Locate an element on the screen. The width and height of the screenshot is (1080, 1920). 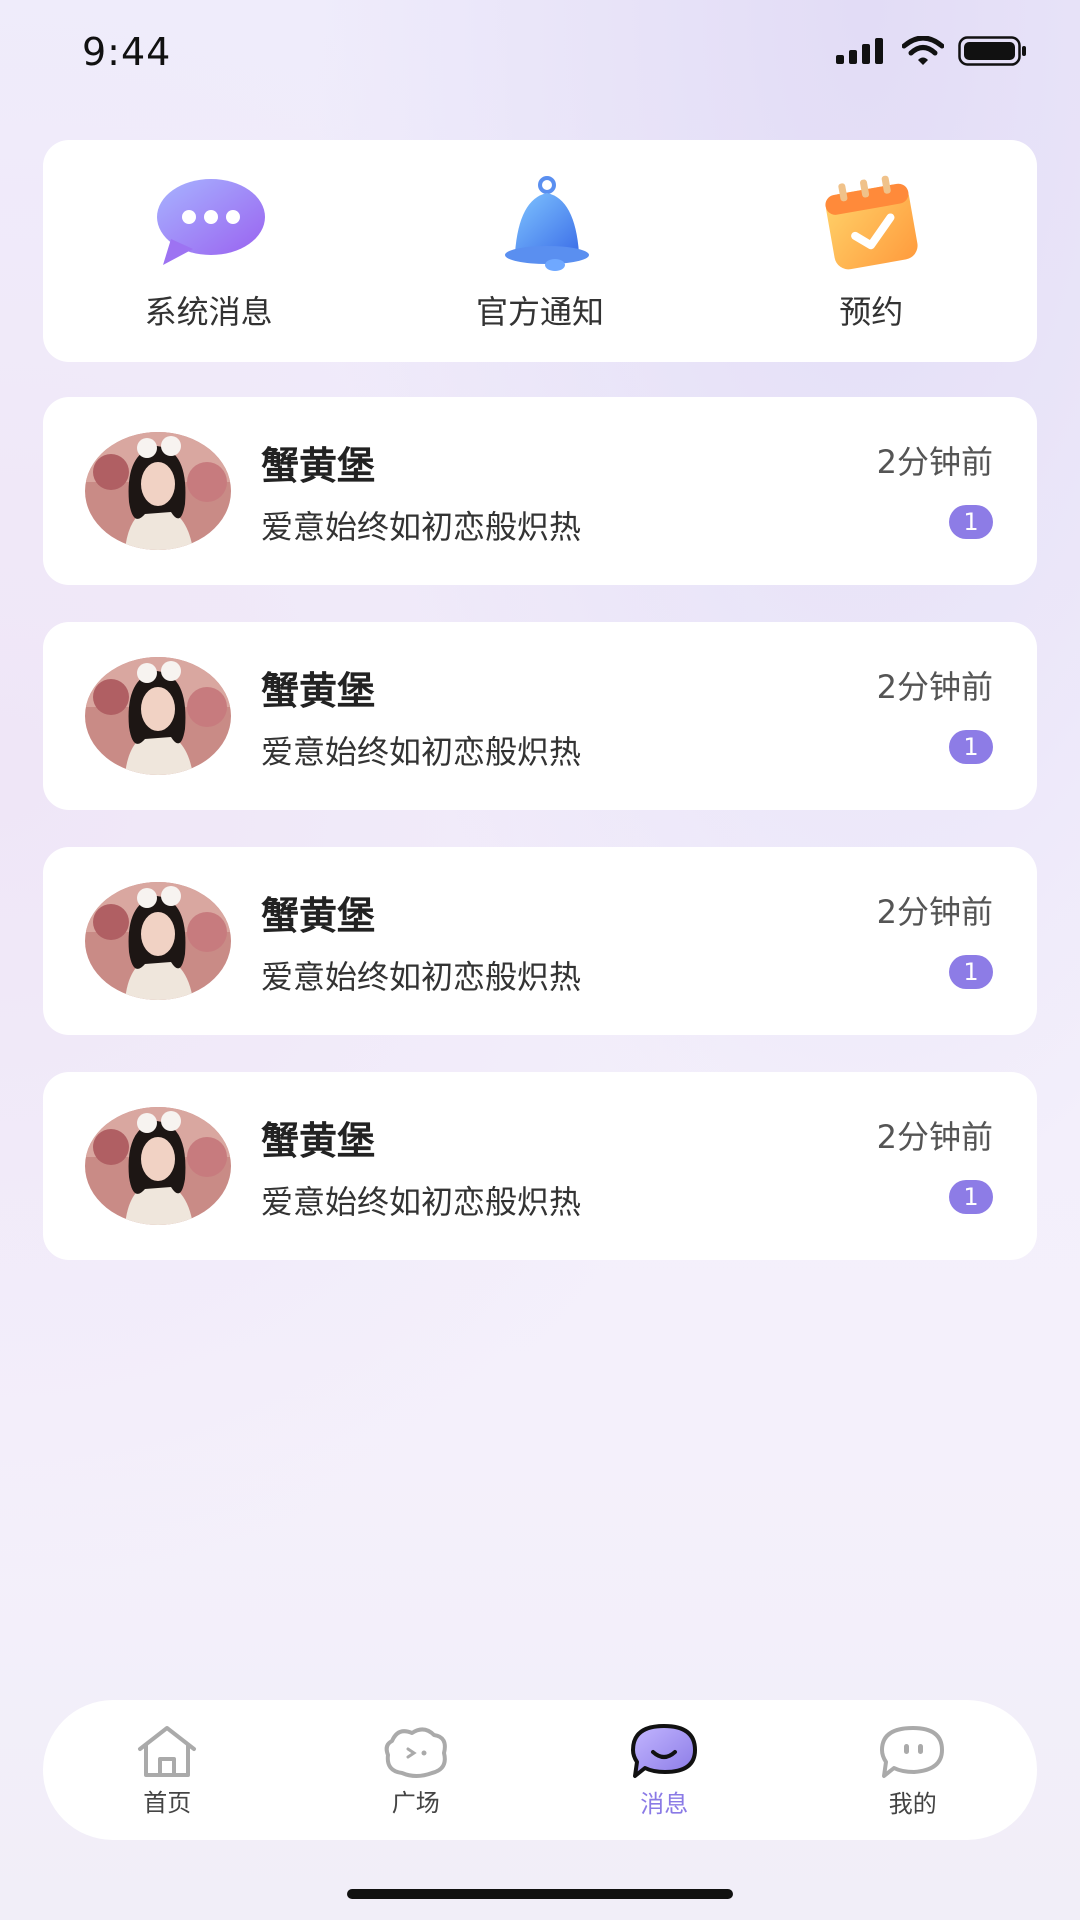
quick-entry-card: 系统消息 官方通知 预约 is located at coordinates (540, 251).